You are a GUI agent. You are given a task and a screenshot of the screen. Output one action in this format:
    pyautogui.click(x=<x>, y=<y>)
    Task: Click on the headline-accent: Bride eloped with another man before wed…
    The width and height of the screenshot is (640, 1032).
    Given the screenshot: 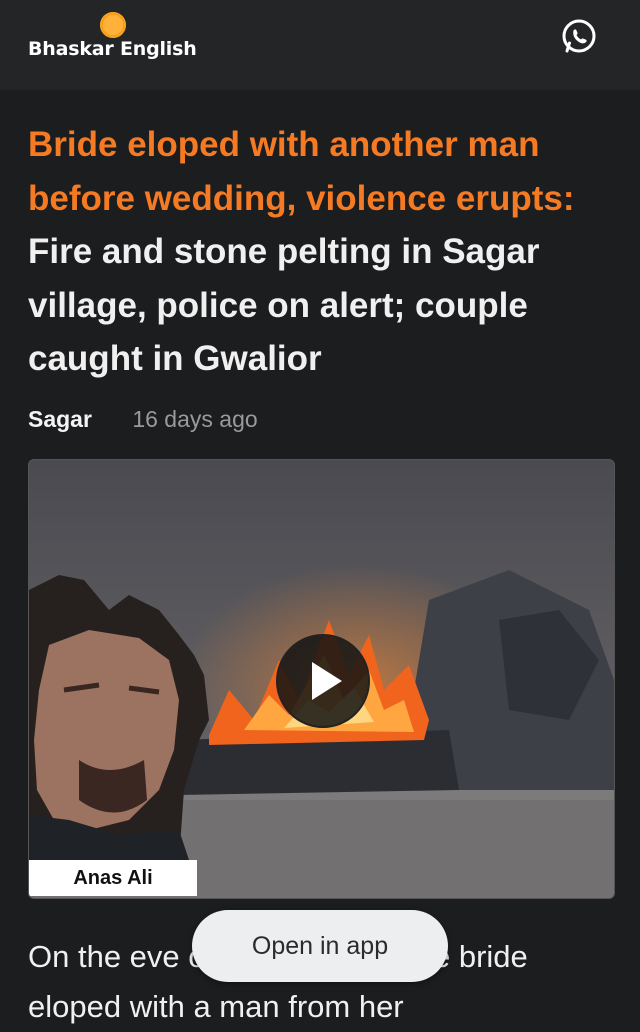 What is the action you would take?
    pyautogui.click(x=301, y=171)
    